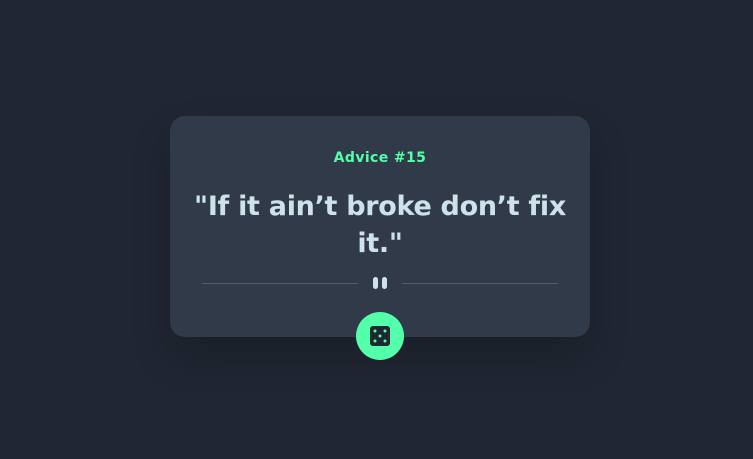  I want to click on pause-bar-left, so click(375, 283).